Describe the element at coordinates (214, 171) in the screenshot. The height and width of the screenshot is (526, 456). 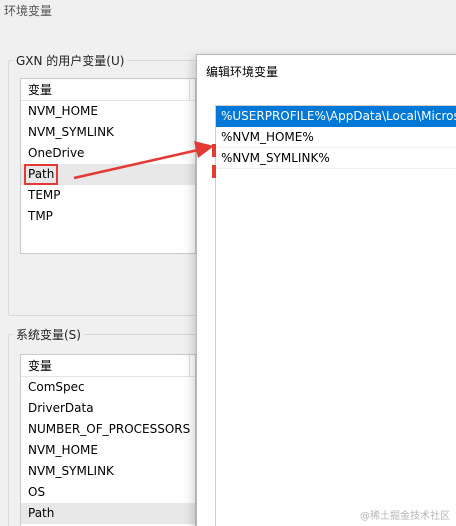
I see `annotation-mark-nvm-symlink` at that location.